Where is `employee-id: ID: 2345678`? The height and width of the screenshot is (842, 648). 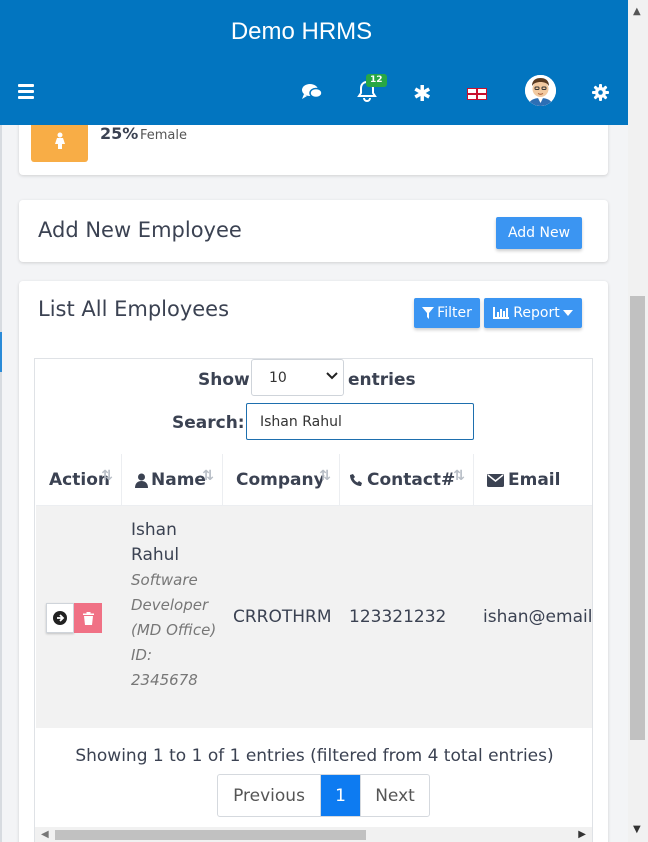 employee-id: ID: 2345678 is located at coordinates (164, 667).